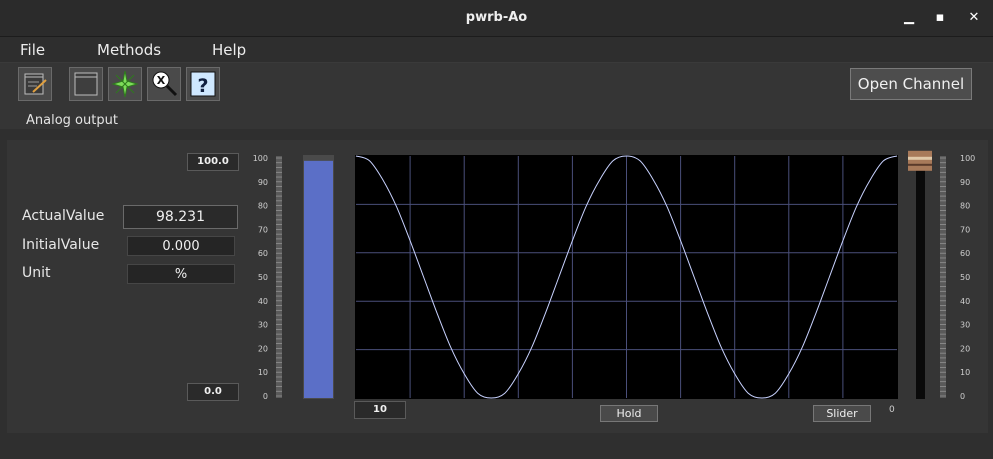 The width and height of the screenshot is (993, 459). What do you see at coordinates (263, 206) in the screenshot?
I see `left-scale-tick-label: 80` at bounding box center [263, 206].